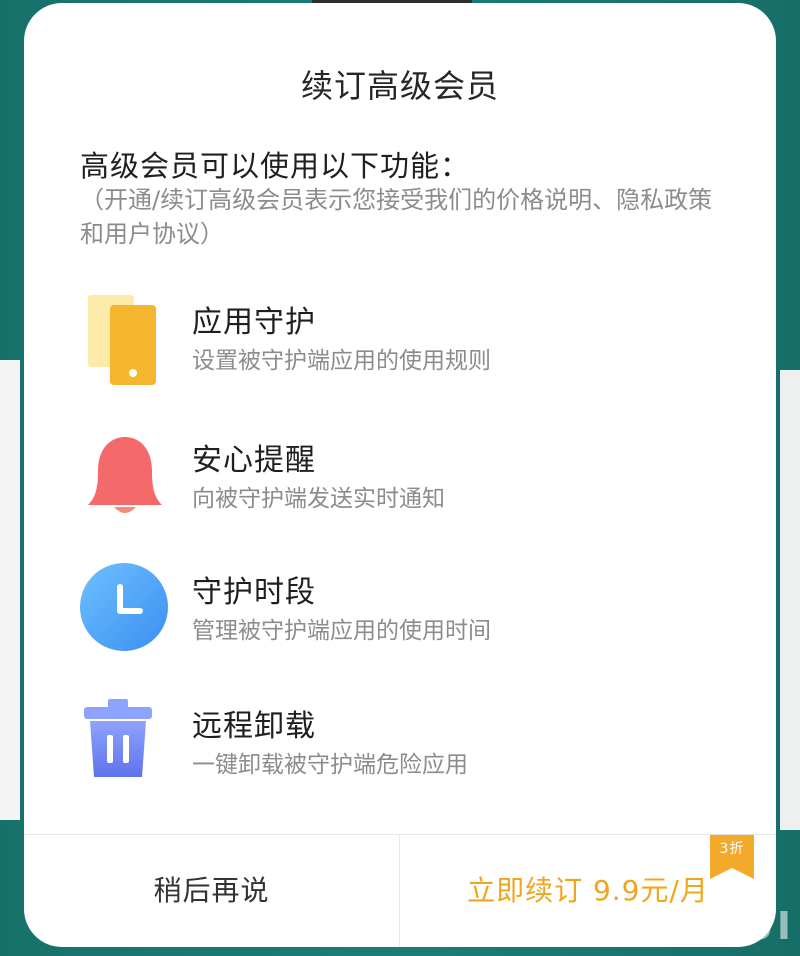 The image size is (800, 956). Describe the element at coordinates (400, 611) in the screenshot. I see `feature-guard-period: 守护时段 管理被守护端应用的使用时间` at that location.